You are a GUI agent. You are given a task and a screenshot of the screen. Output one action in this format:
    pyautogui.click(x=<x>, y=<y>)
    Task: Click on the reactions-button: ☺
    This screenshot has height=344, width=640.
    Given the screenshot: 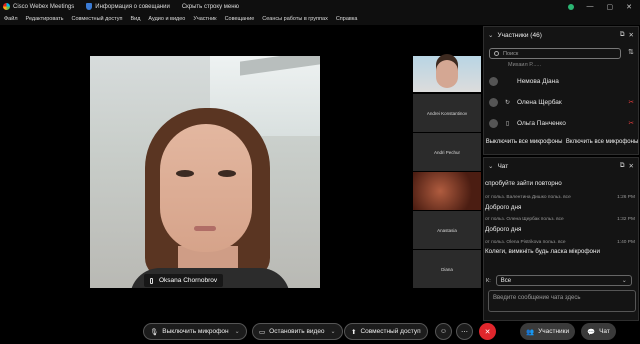 What is the action you would take?
    pyautogui.click(x=443, y=331)
    